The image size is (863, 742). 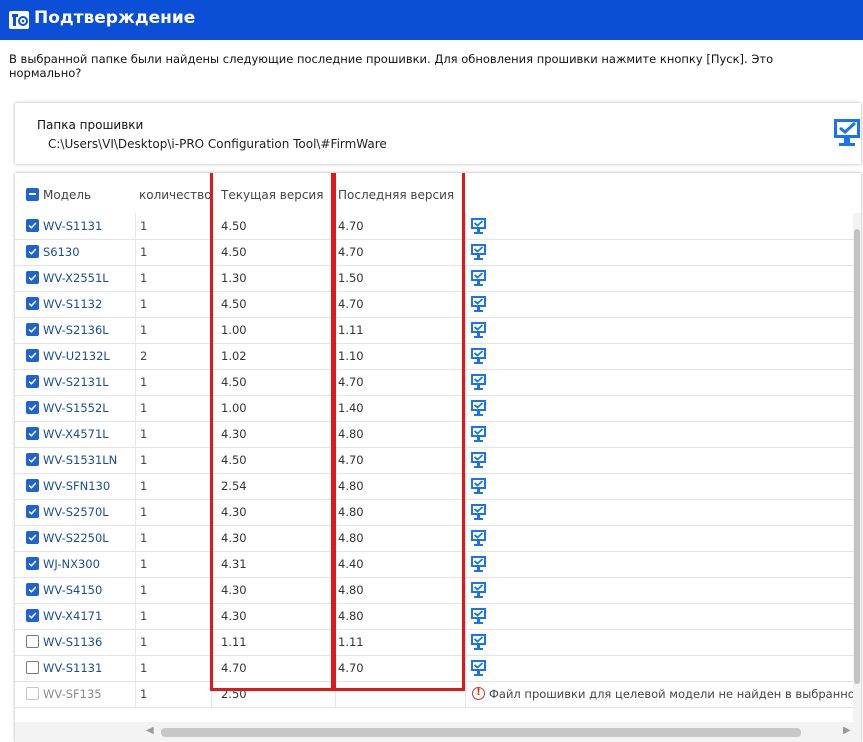 I want to click on model-name: WV-S2570L, so click(x=76, y=512).